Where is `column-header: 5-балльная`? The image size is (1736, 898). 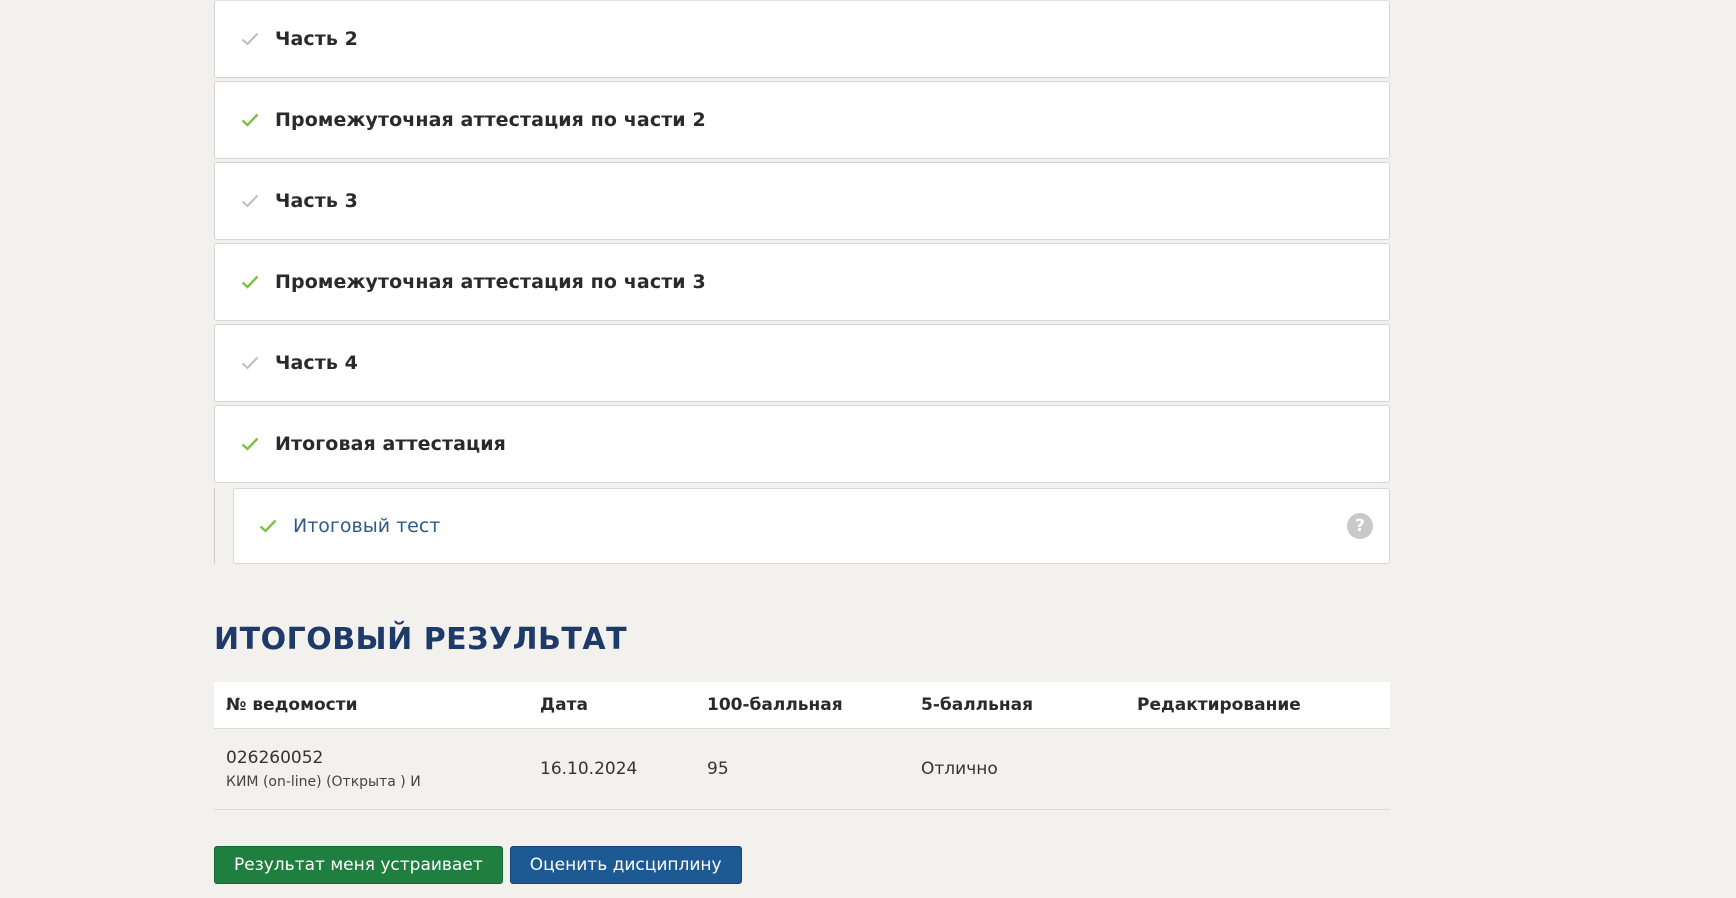
column-header: 5-балльная is located at coordinates (977, 705).